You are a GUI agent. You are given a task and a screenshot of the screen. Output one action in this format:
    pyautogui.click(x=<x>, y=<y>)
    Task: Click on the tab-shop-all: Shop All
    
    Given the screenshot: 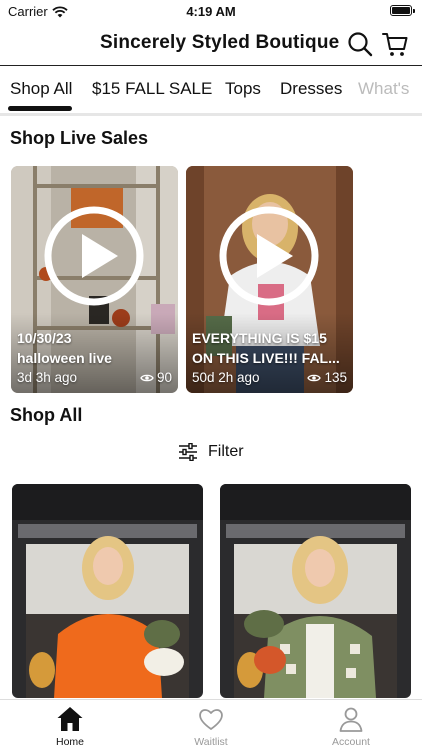 What is the action you would take?
    pyautogui.click(x=41, y=89)
    